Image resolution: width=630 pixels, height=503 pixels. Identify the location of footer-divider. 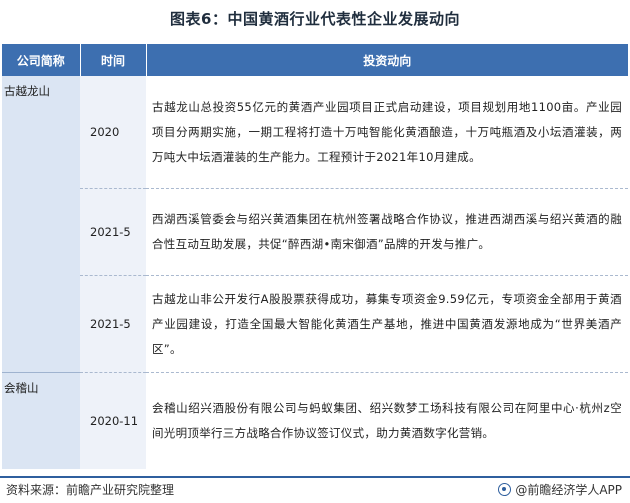
(315, 477).